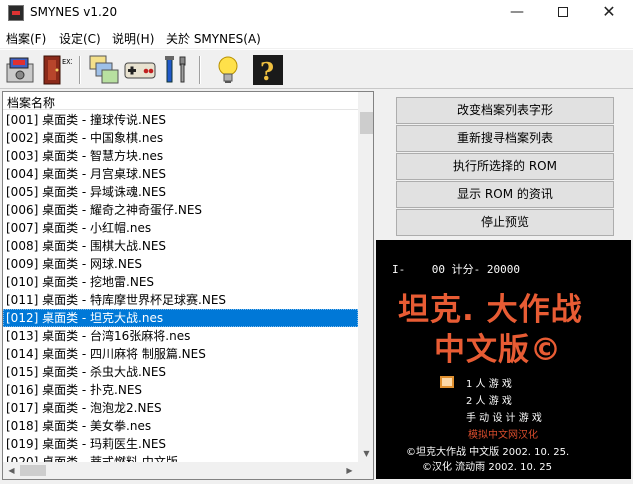  What do you see at coordinates (505, 166) in the screenshot?
I see `run-rom-button: 执行所选择的 ROM` at bounding box center [505, 166].